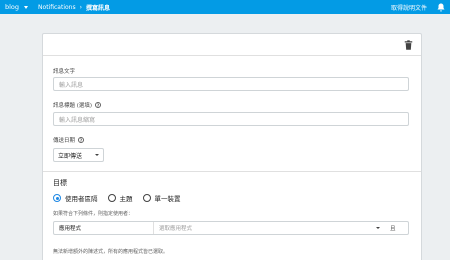 The width and height of the screenshot is (450, 260). I want to click on delivery-date-select: 立即傳送, so click(78, 155).